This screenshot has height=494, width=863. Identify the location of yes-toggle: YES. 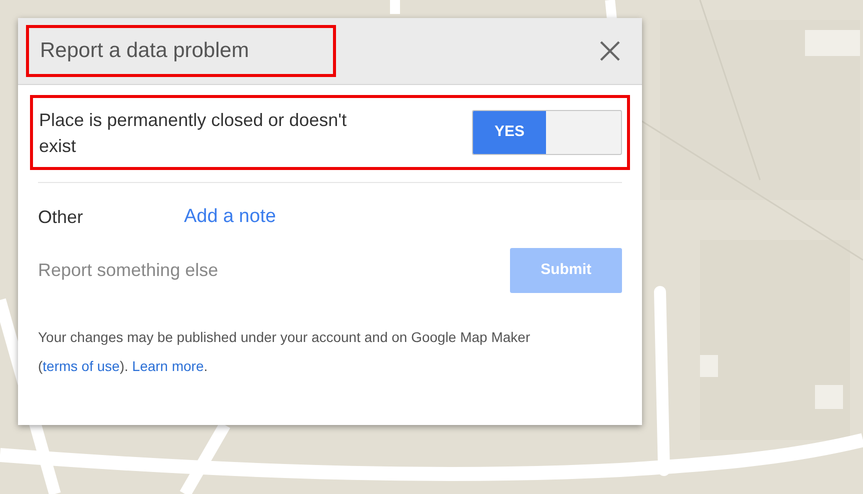
(547, 132).